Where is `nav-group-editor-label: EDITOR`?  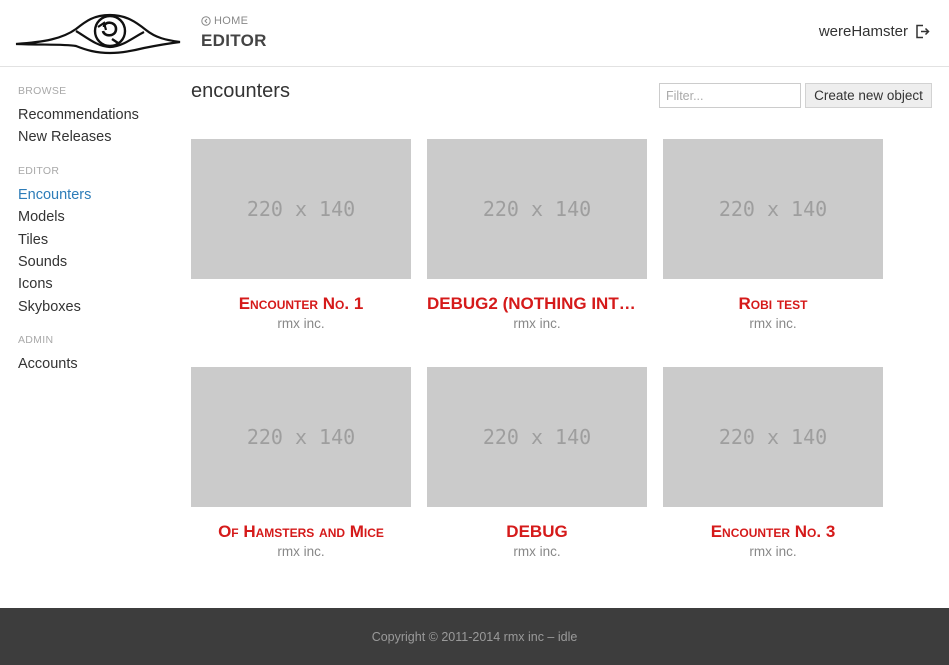 nav-group-editor-label: EDITOR is located at coordinates (39, 170).